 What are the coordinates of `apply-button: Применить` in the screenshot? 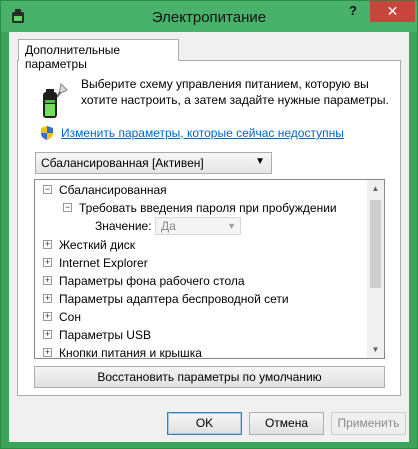 It's located at (368, 423).